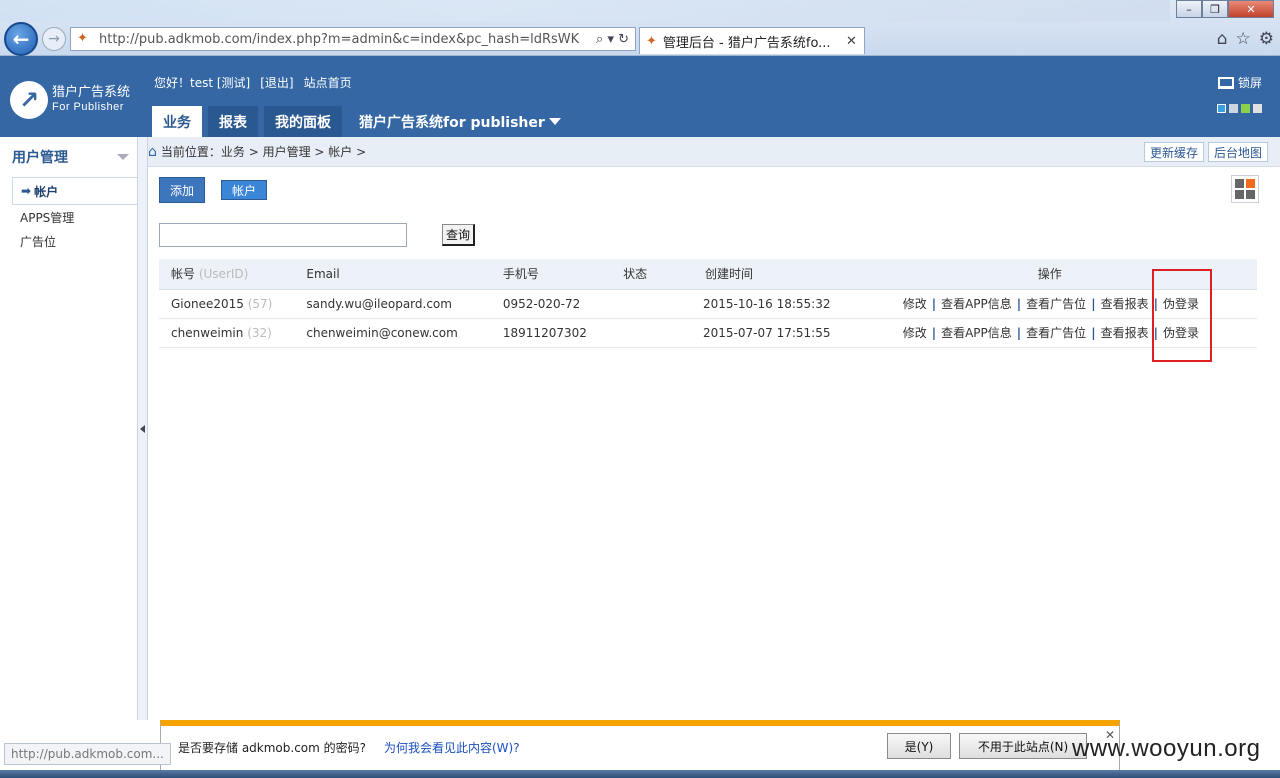 The image size is (1280, 778). I want to click on search-refresh-icon: ⌕ ▾ ↻, so click(609, 39).